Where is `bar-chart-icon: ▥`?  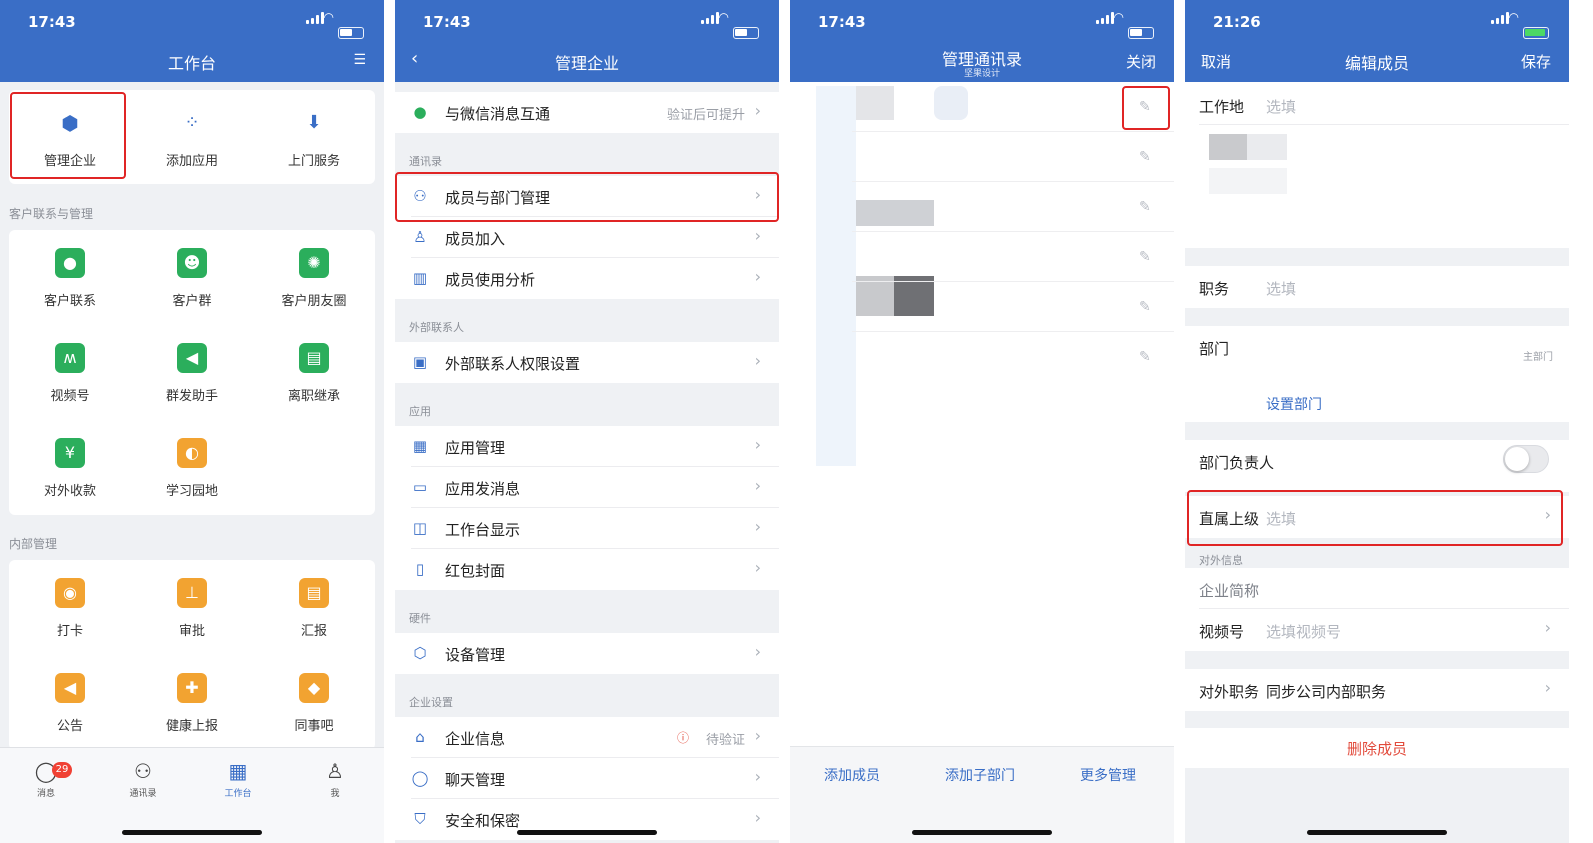 bar-chart-icon: ▥ is located at coordinates (420, 278).